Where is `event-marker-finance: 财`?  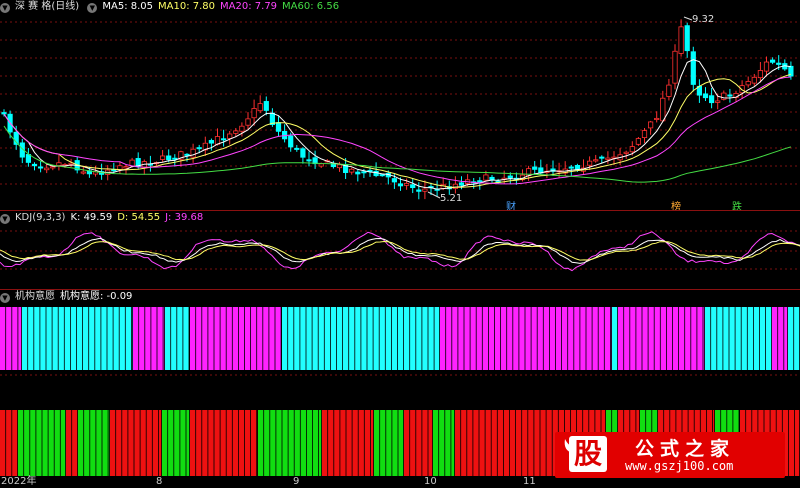
event-marker-finance: 财 is located at coordinates (511, 204).